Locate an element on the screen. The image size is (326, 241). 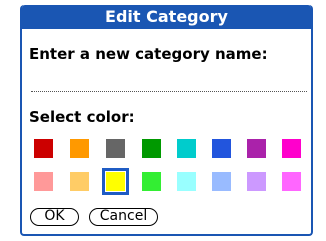
cancel-button: Cancel is located at coordinates (123, 217).